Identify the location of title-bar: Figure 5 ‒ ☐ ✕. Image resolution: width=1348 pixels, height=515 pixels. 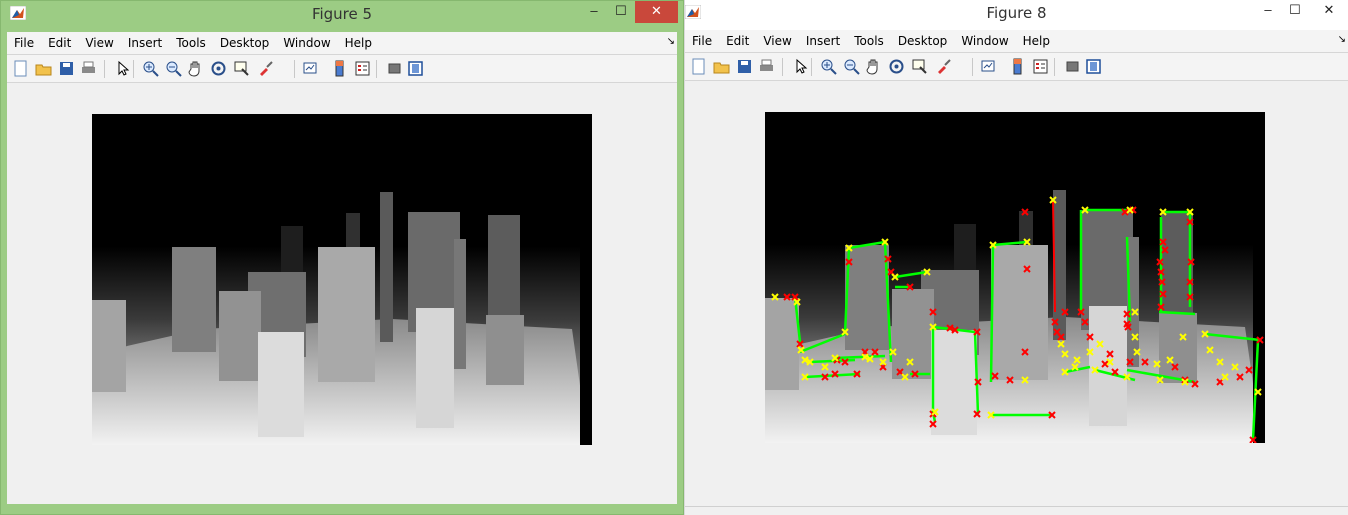
(342, 14).